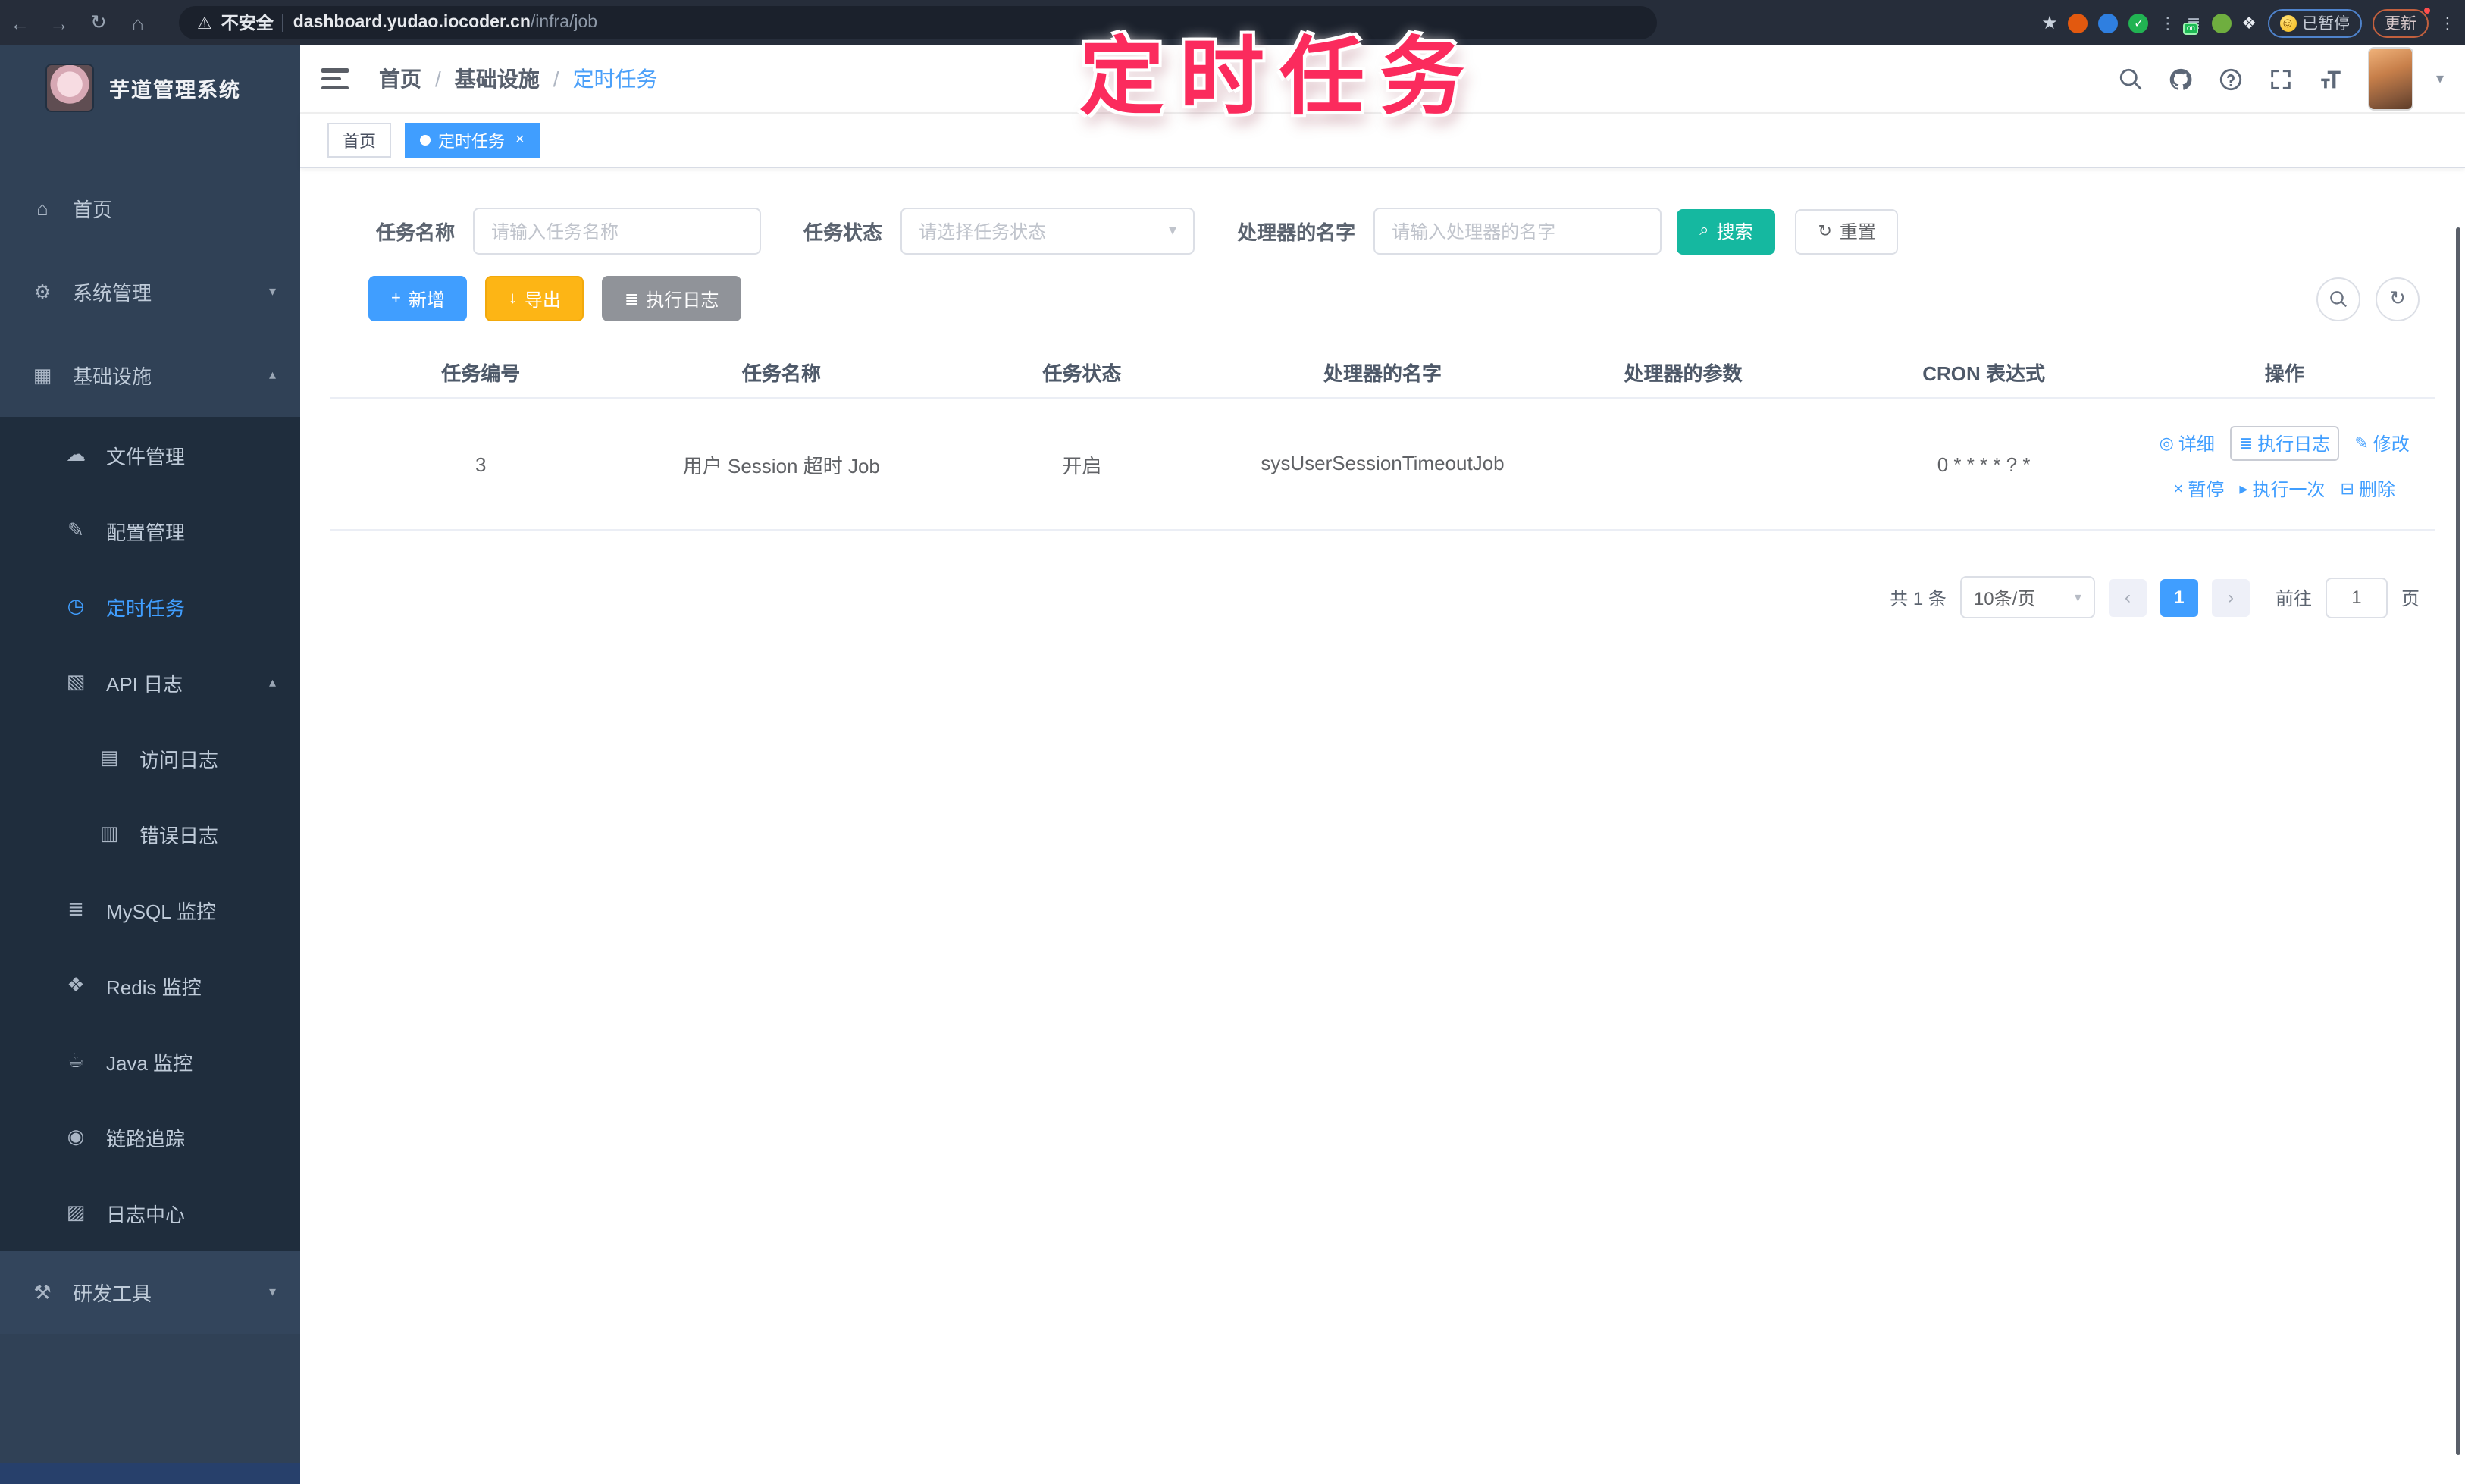 This screenshot has height=1484, width=2465. I want to click on tag-scheduled-job: 定时任务 ×, so click(472, 140).